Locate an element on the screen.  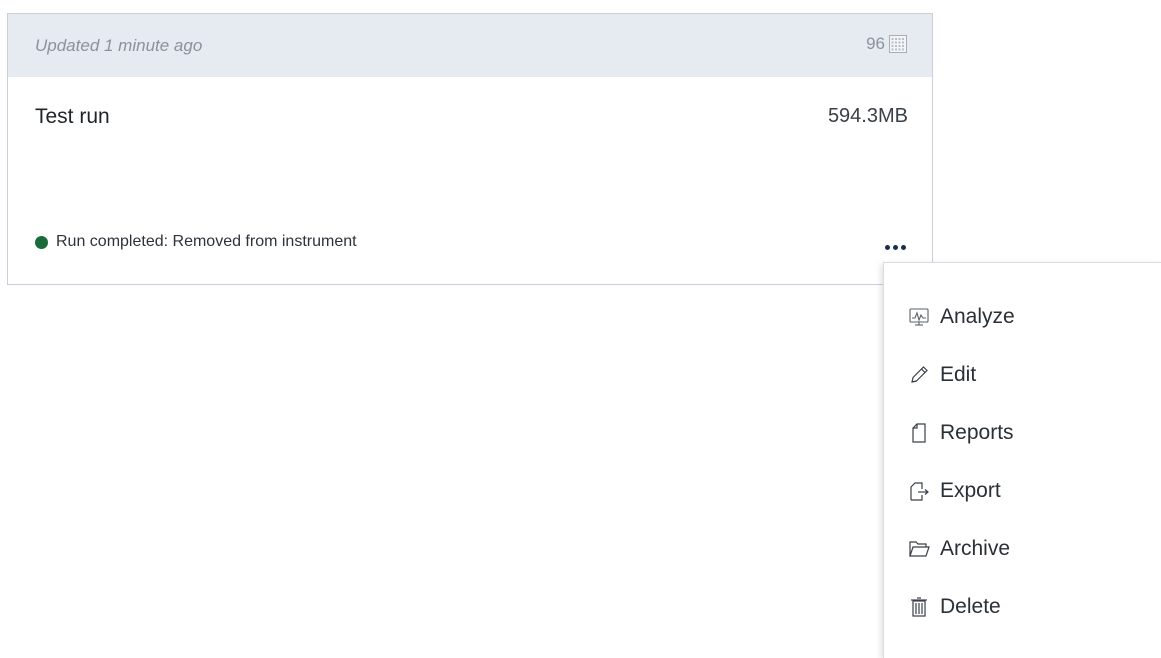
menu-item-delete: Delete is located at coordinates (954, 607).